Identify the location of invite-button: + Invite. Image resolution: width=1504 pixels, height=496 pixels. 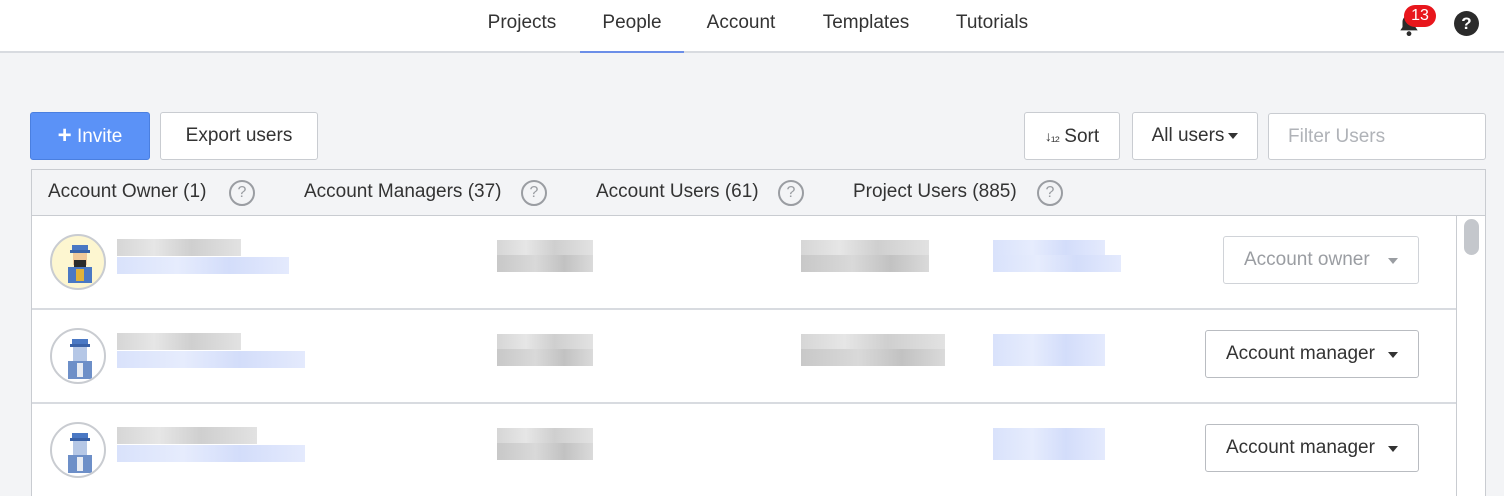
(90, 136).